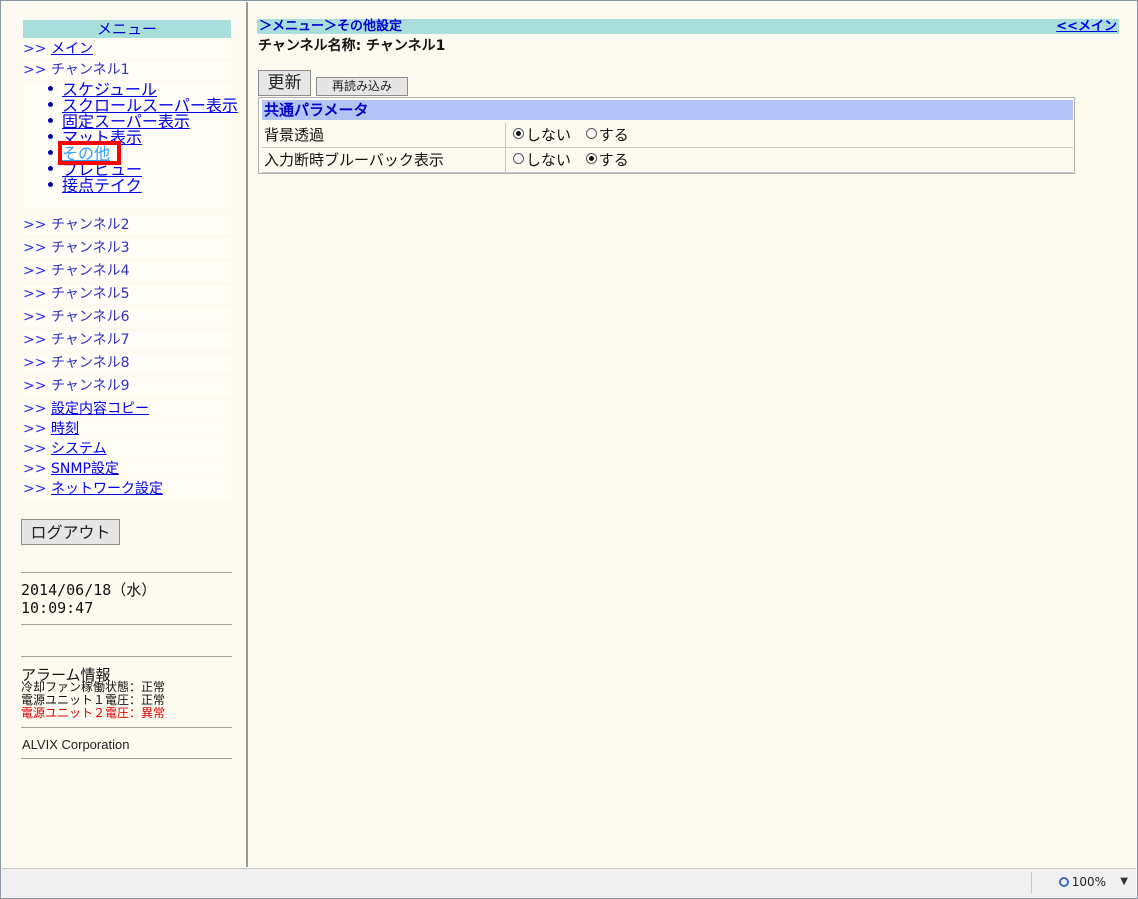 This screenshot has width=1138, height=899. I want to click on menu-item-snmp: >> SNMP設定, so click(127, 469).